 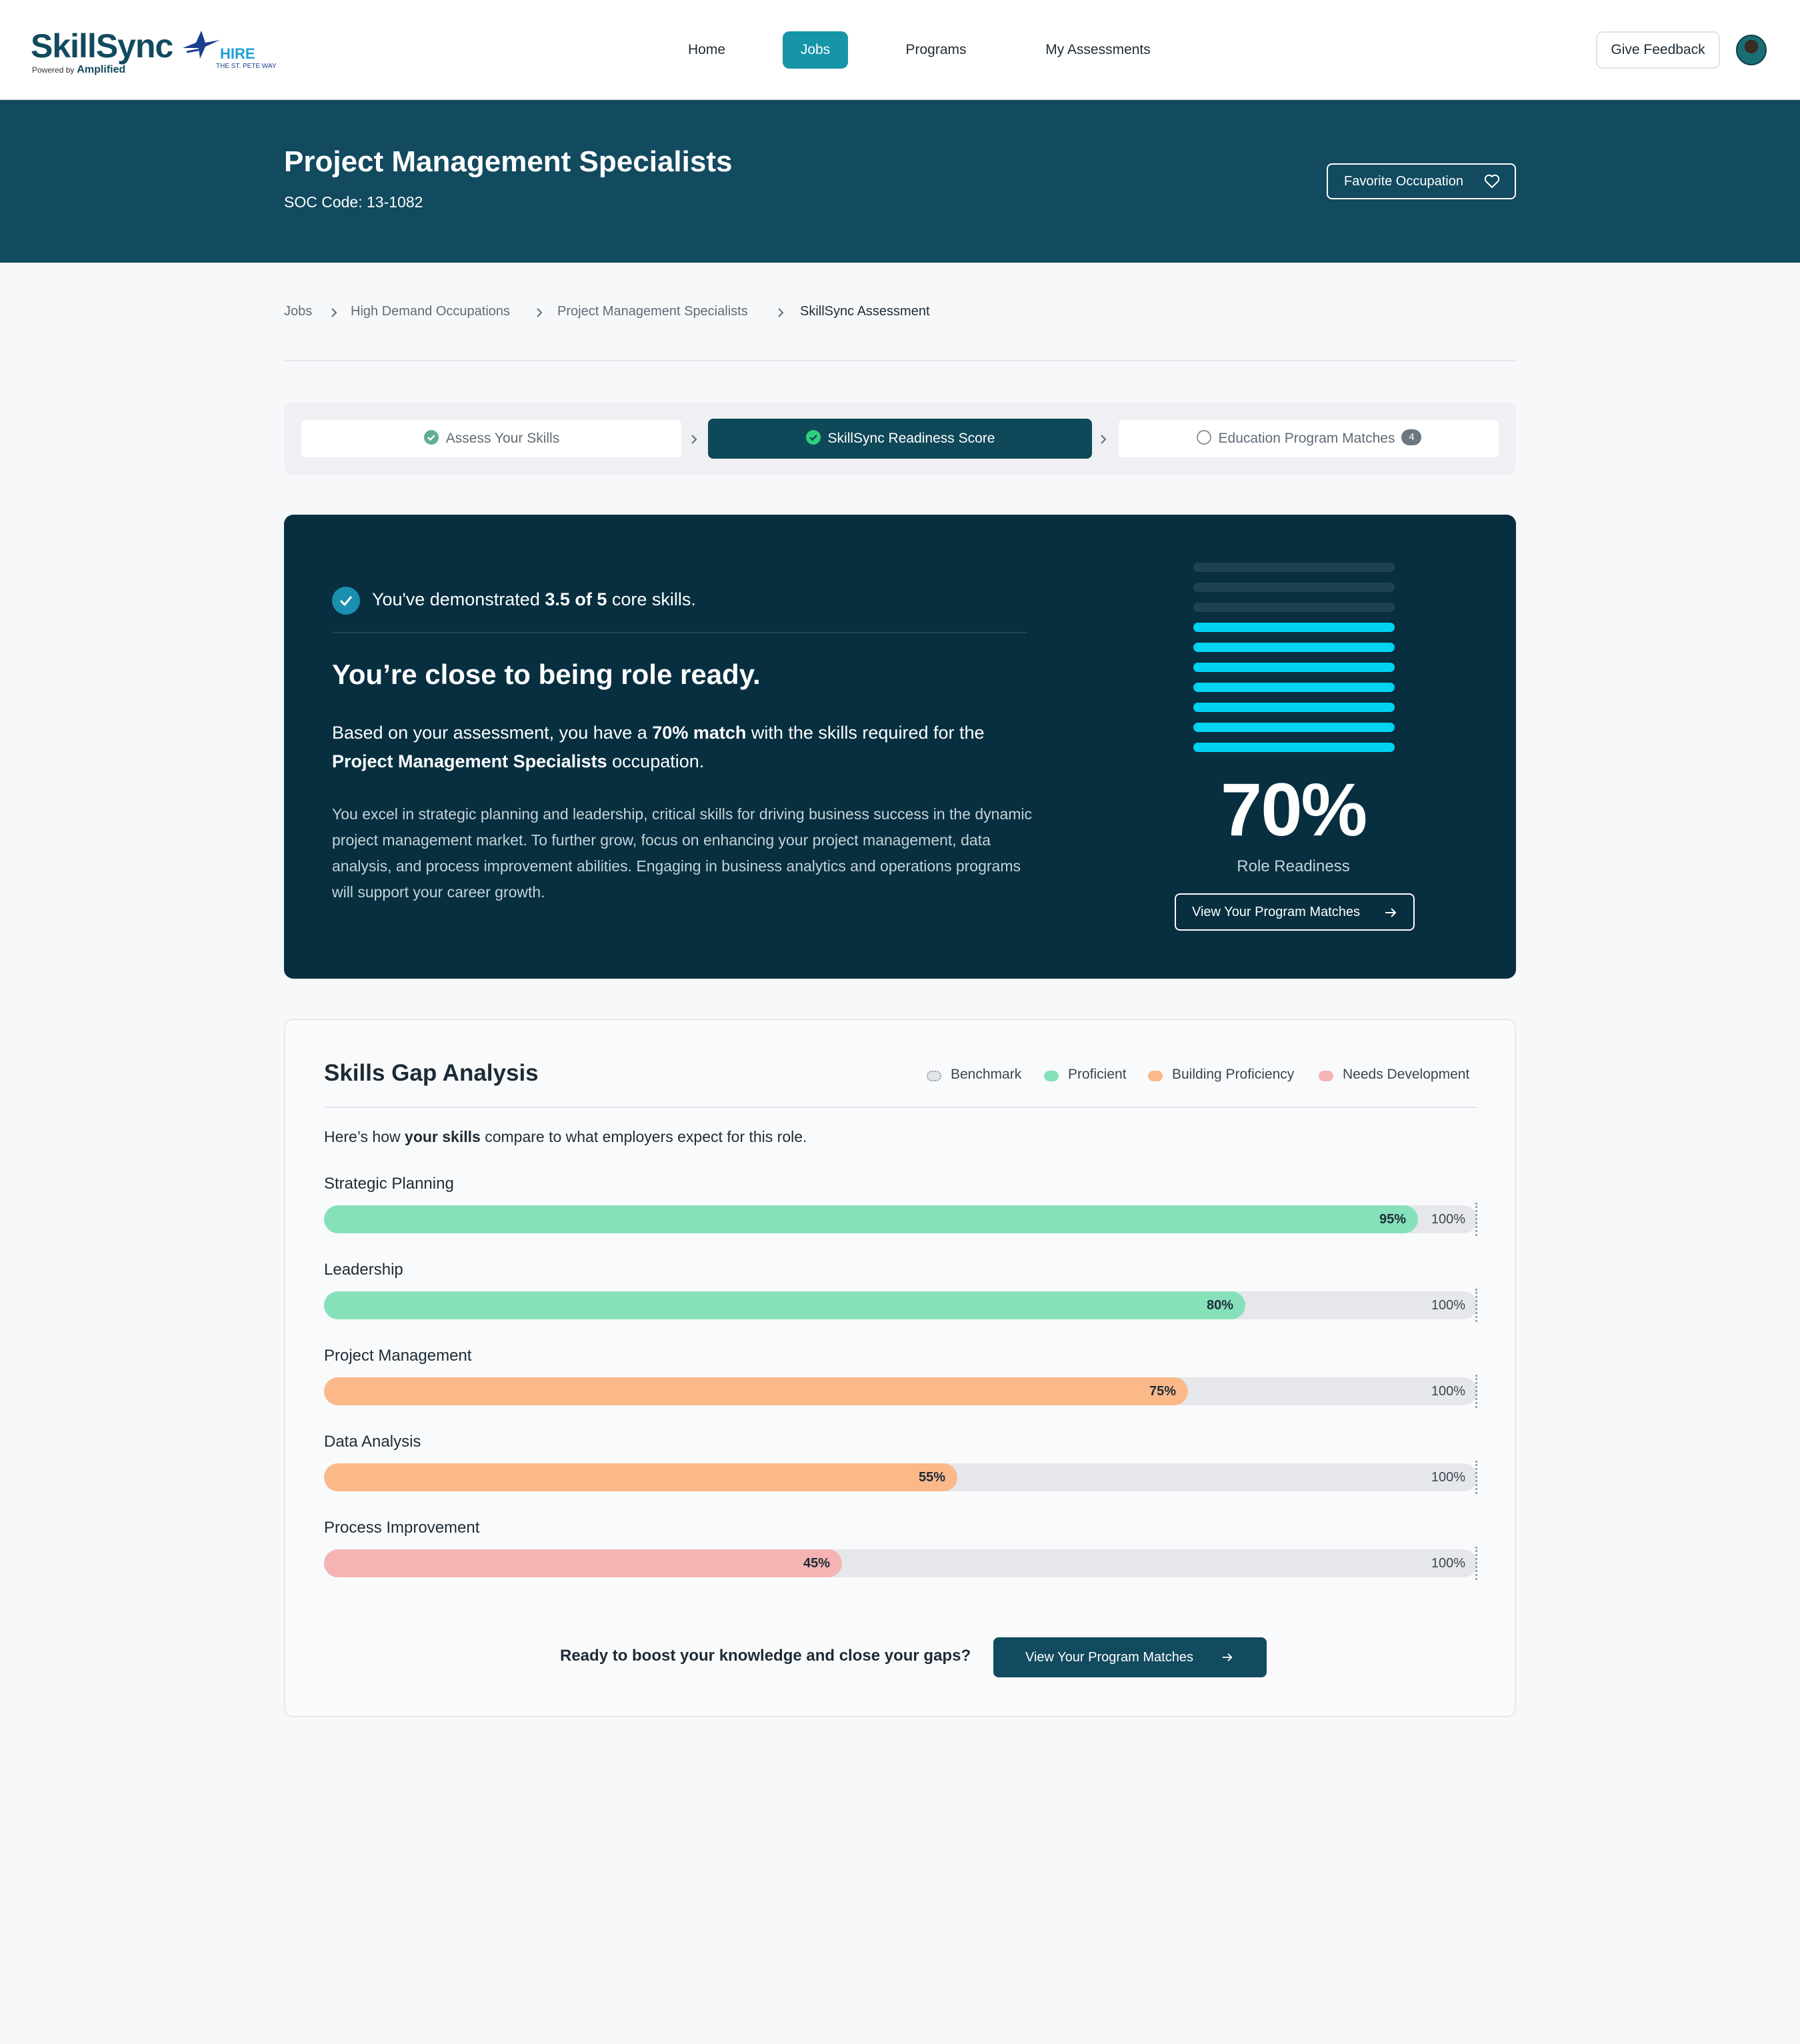 What do you see at coordinates (363, 1270) in the screenshot?
I see `skill-name: Leadership` at bounding box center [363, 1270].